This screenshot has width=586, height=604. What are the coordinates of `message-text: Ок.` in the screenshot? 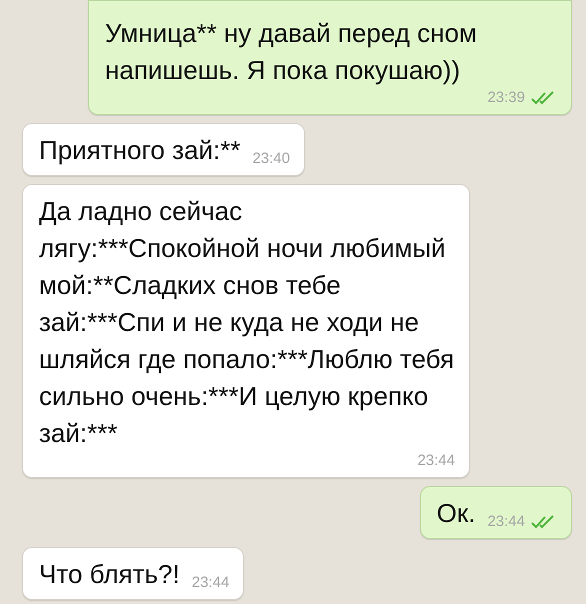 It's located at (456, 513).